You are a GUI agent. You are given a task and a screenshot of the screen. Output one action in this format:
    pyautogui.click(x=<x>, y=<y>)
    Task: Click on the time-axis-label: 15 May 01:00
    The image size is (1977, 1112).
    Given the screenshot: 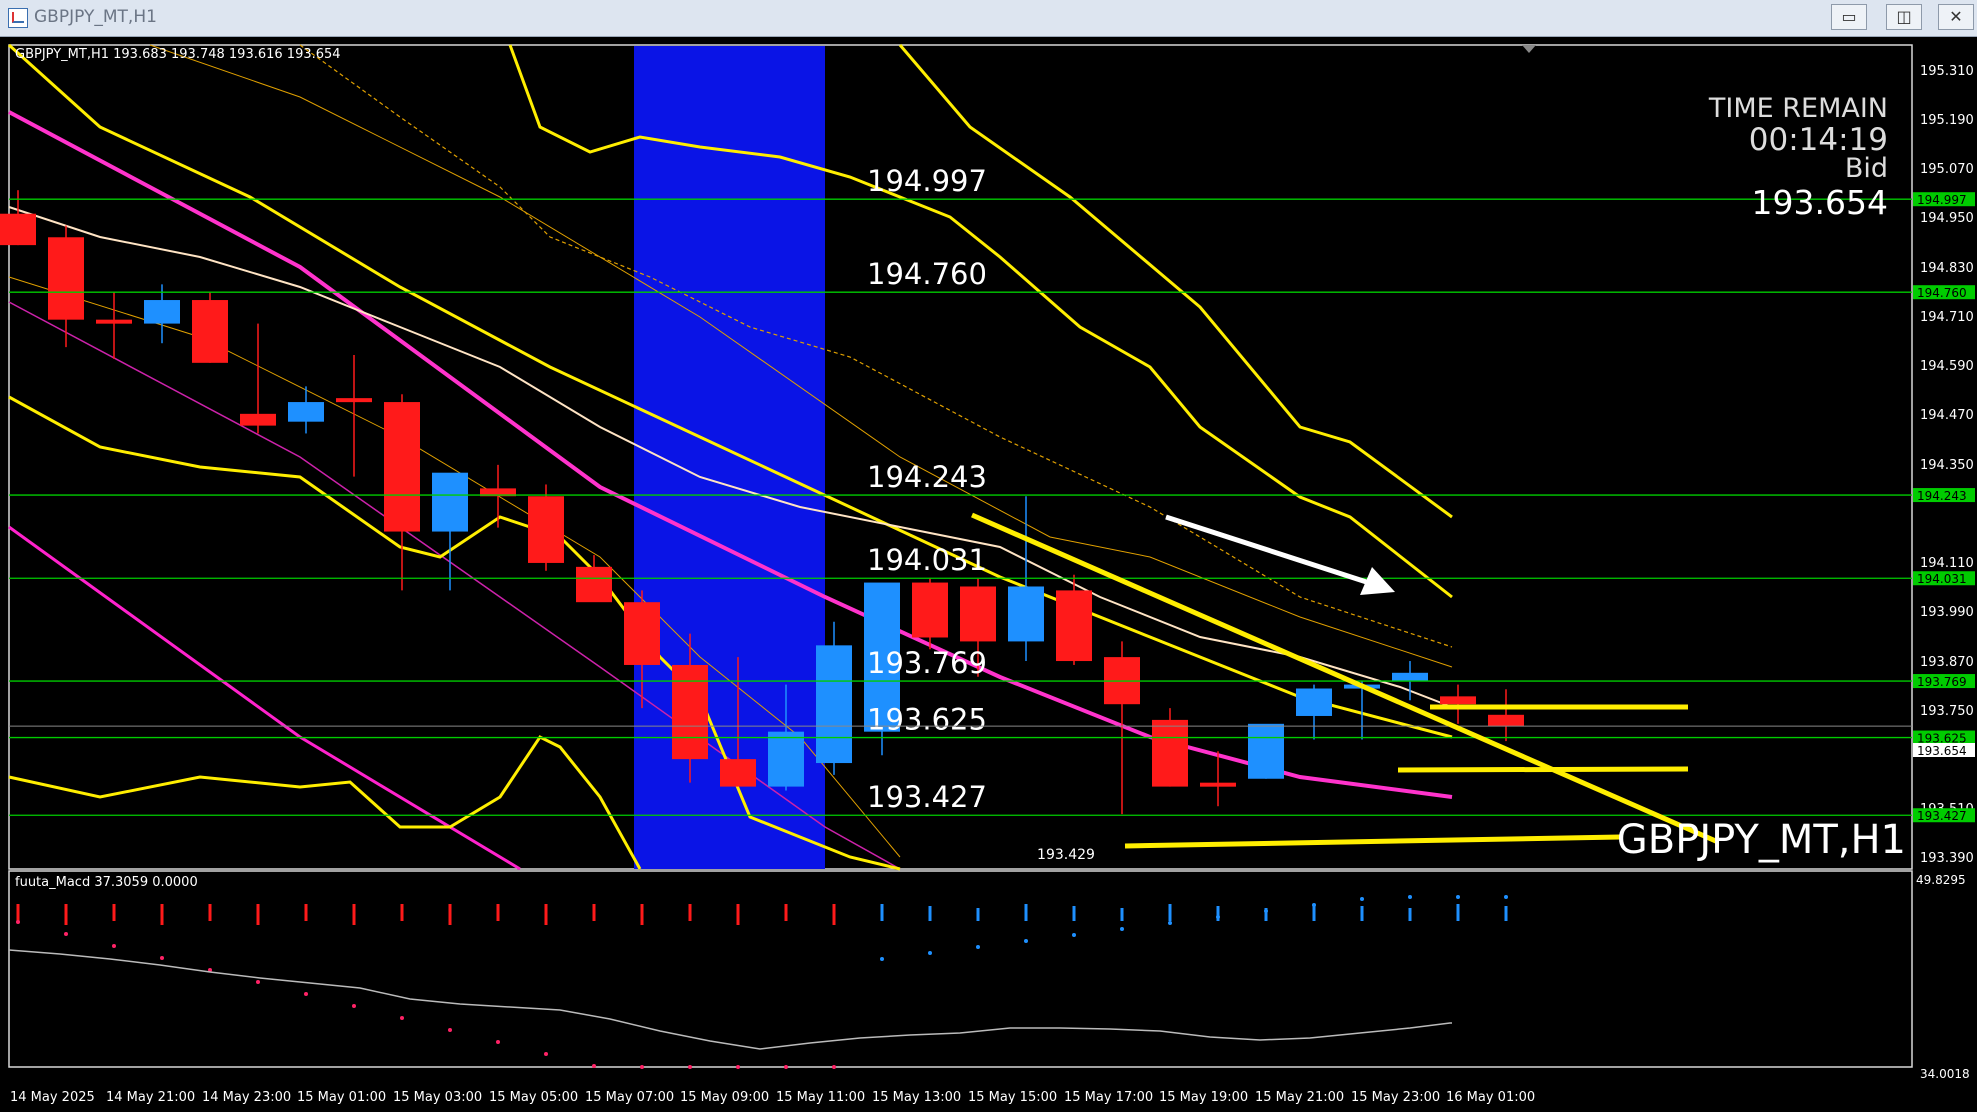 What is the action you would take?
    pyautogui.click(x=341, y=1097)
    